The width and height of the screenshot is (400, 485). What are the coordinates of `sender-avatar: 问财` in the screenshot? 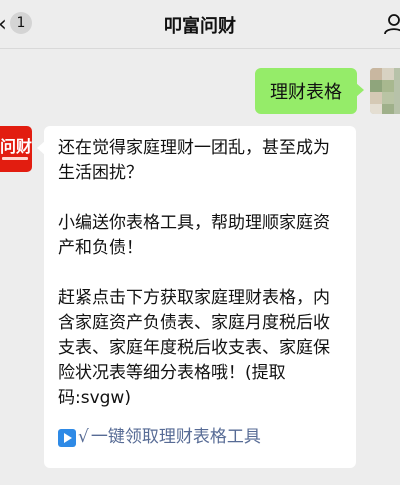 It's located at (16, 149).